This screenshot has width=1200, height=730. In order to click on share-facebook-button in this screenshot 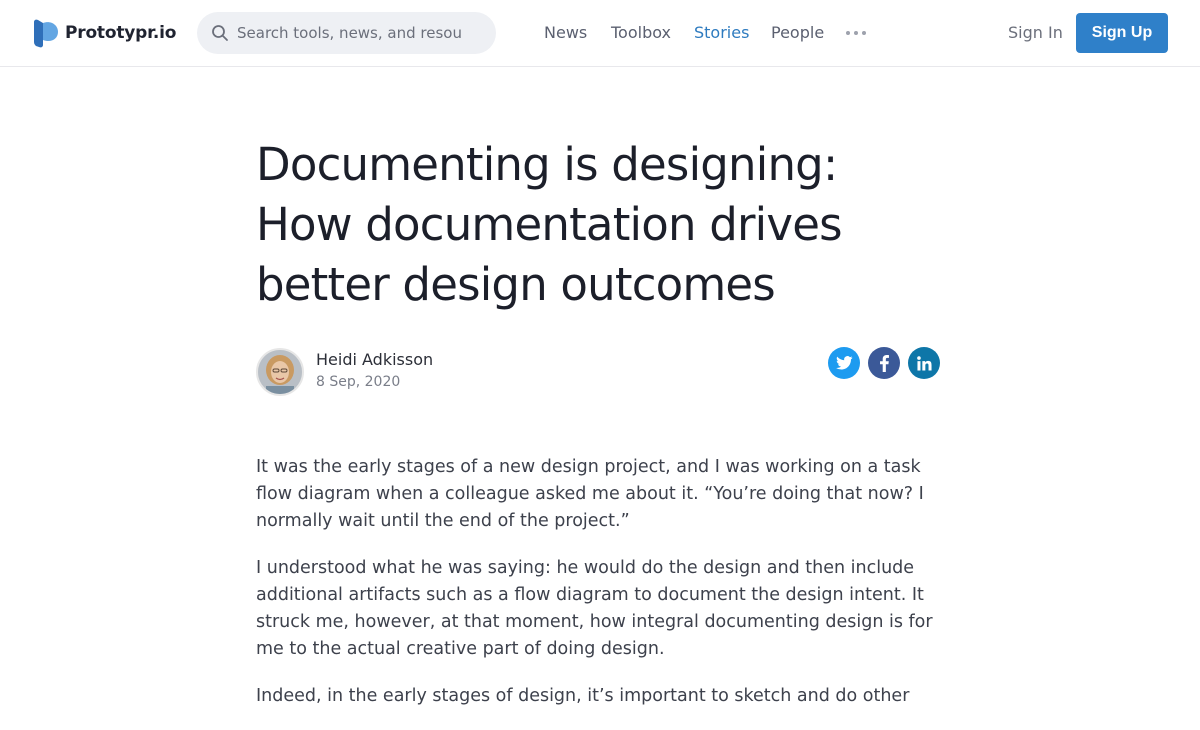, I will do `click(884, 363)`.